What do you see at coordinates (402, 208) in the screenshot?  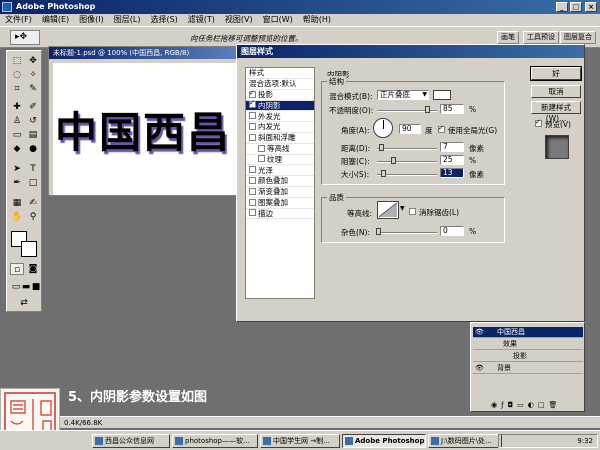 I see `contour-chevron-down-icon: ▼` at bounding box center [402, 208].